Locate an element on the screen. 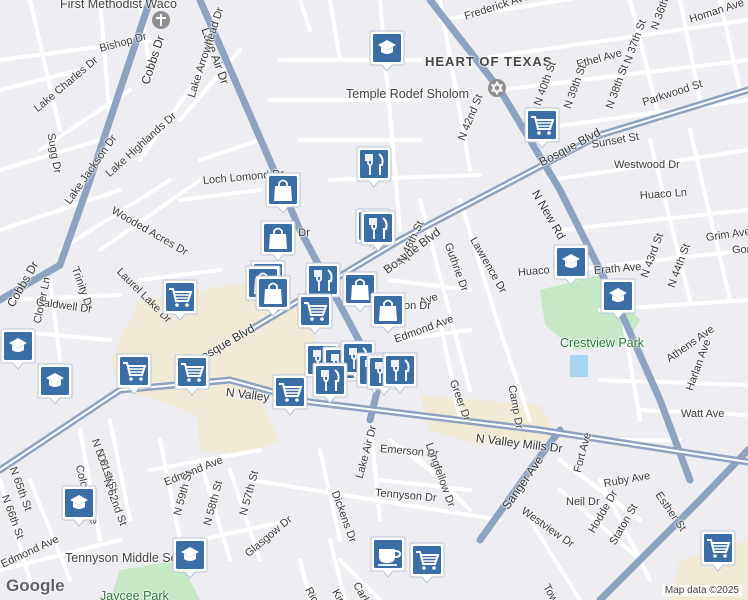 This screenshot has height=600, width=748. pond is located at coordinates (579, 366).